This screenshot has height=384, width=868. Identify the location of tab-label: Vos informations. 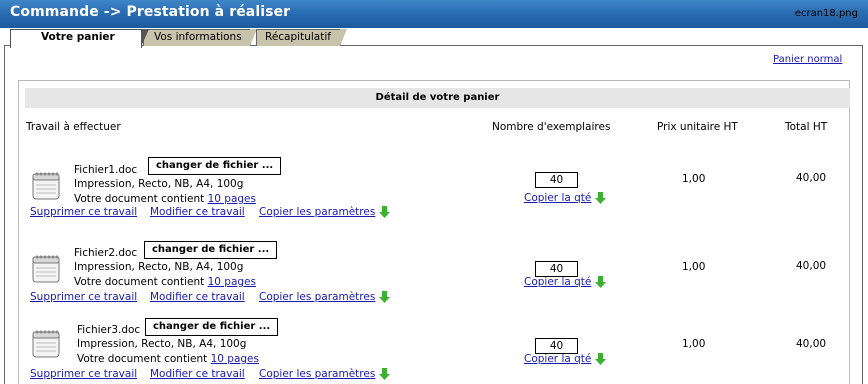
(198, 37).